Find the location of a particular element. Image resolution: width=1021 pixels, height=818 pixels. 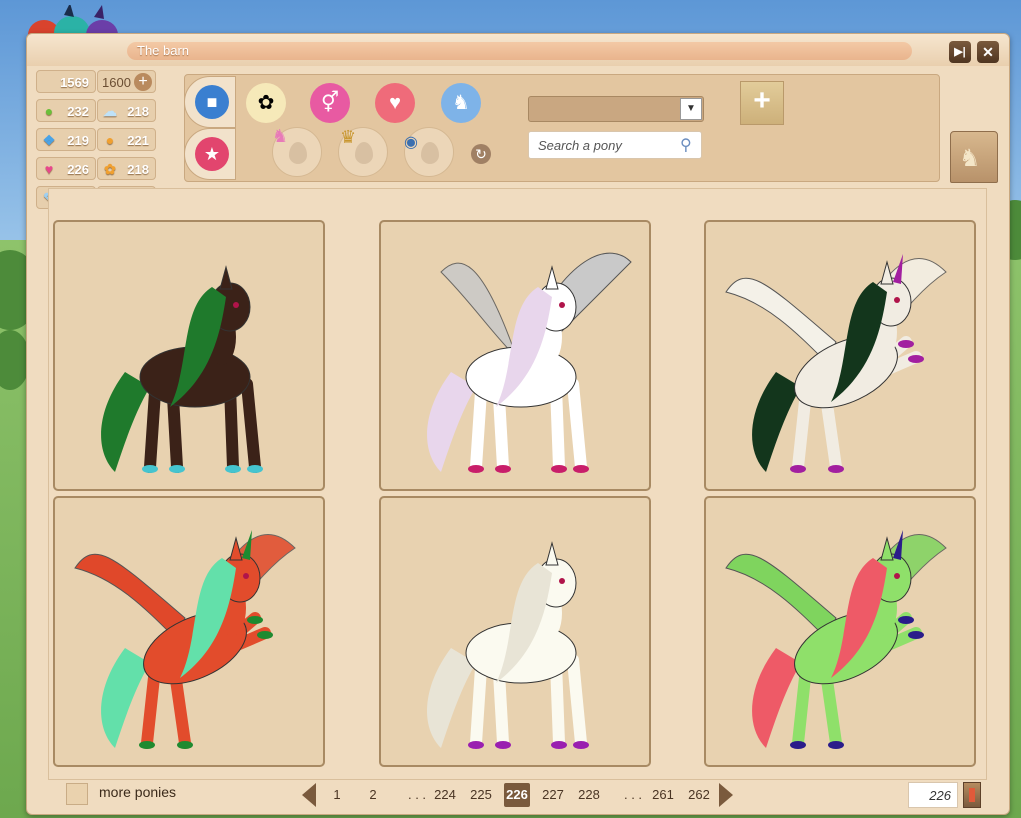

add-button: + is located at coordinates (762, 103).